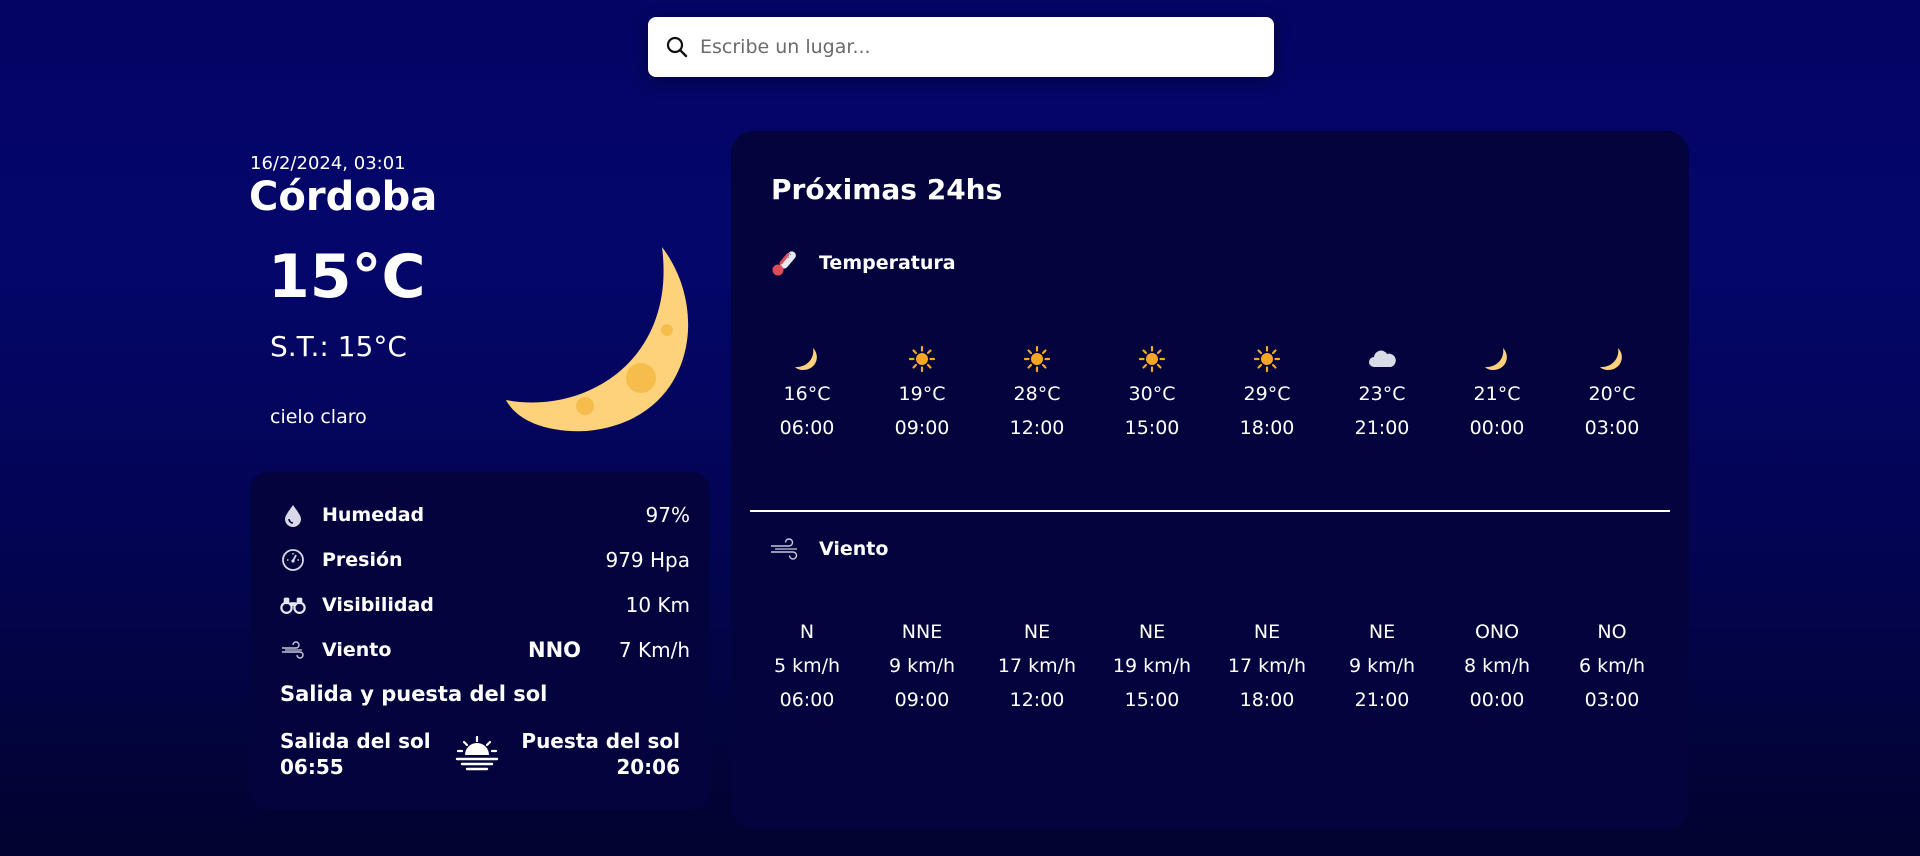 This screenshot has height=856, width=1920. Describe the element at coordinates (328, 163) in the screenshot. I see `current-datetime: 16/2/2024, 03:01` at that location.